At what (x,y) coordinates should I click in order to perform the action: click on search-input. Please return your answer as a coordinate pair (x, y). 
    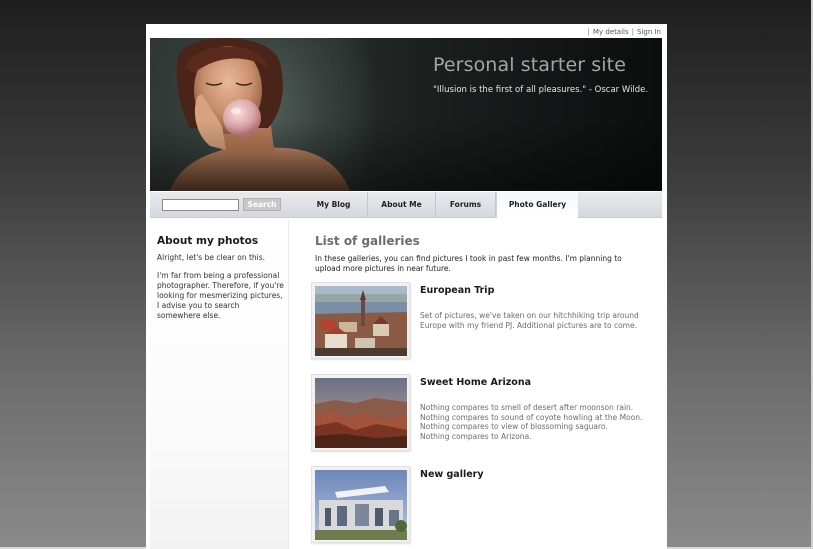
    Looking at the image, I should click on (200, 205).